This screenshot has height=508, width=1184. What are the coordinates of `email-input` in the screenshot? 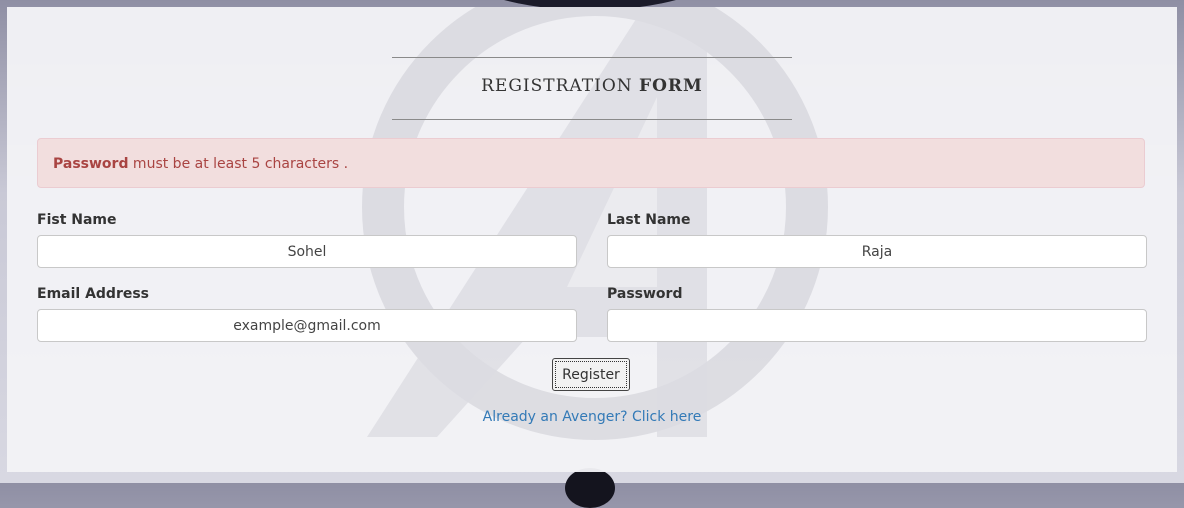 It's located at (307, 325).